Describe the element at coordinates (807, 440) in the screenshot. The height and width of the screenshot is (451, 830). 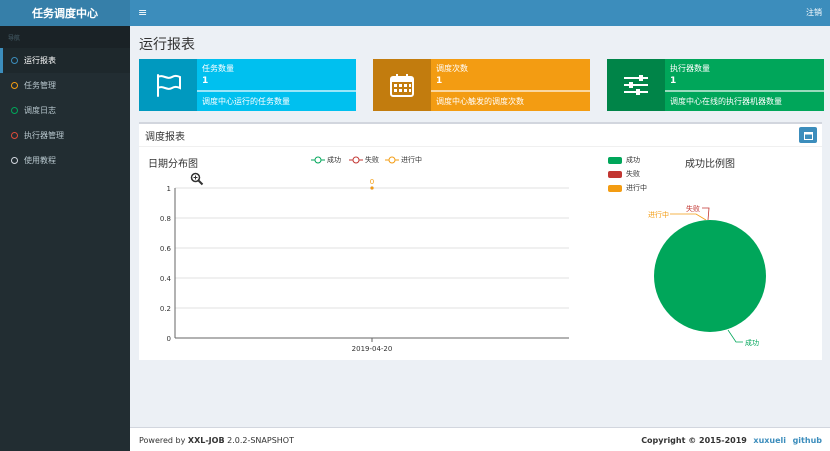
I see `github-link: github` at that location.